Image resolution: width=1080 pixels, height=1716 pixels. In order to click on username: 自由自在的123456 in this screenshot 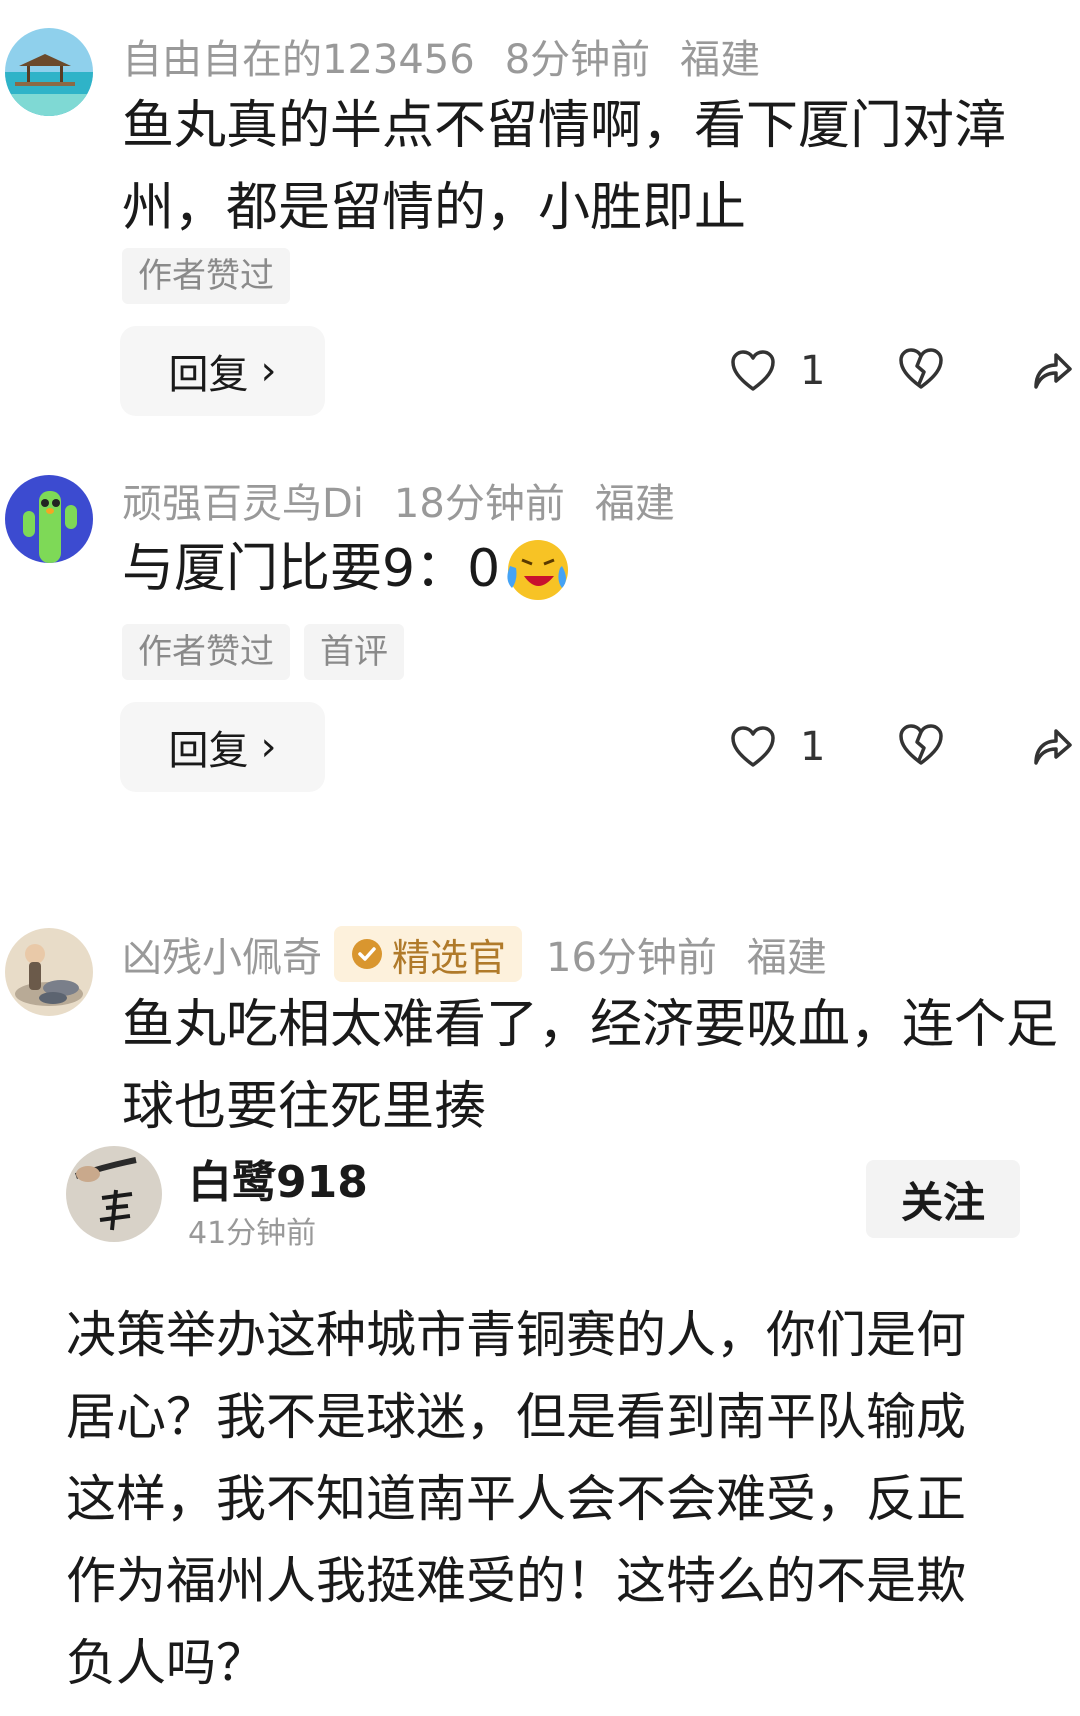, I will do `click(298, 56)`.